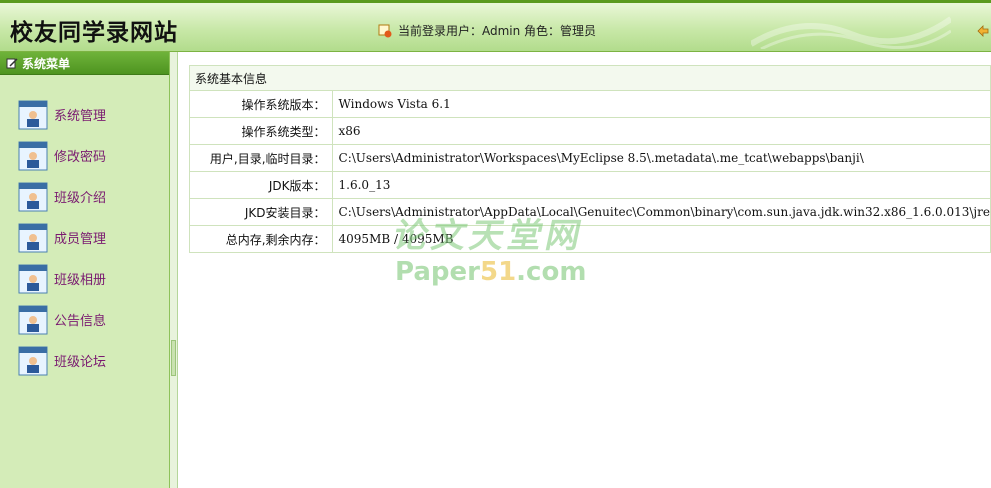  I want to click on sidebar-splitter, so click(174, 270).